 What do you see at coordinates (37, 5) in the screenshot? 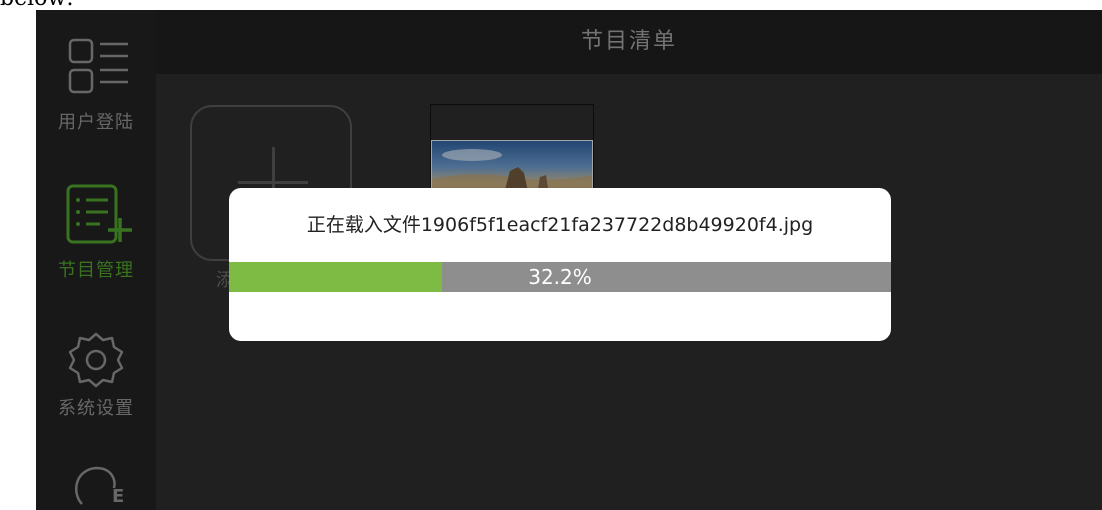
I see `page-caption: below:` at bounding box center [37, 5].